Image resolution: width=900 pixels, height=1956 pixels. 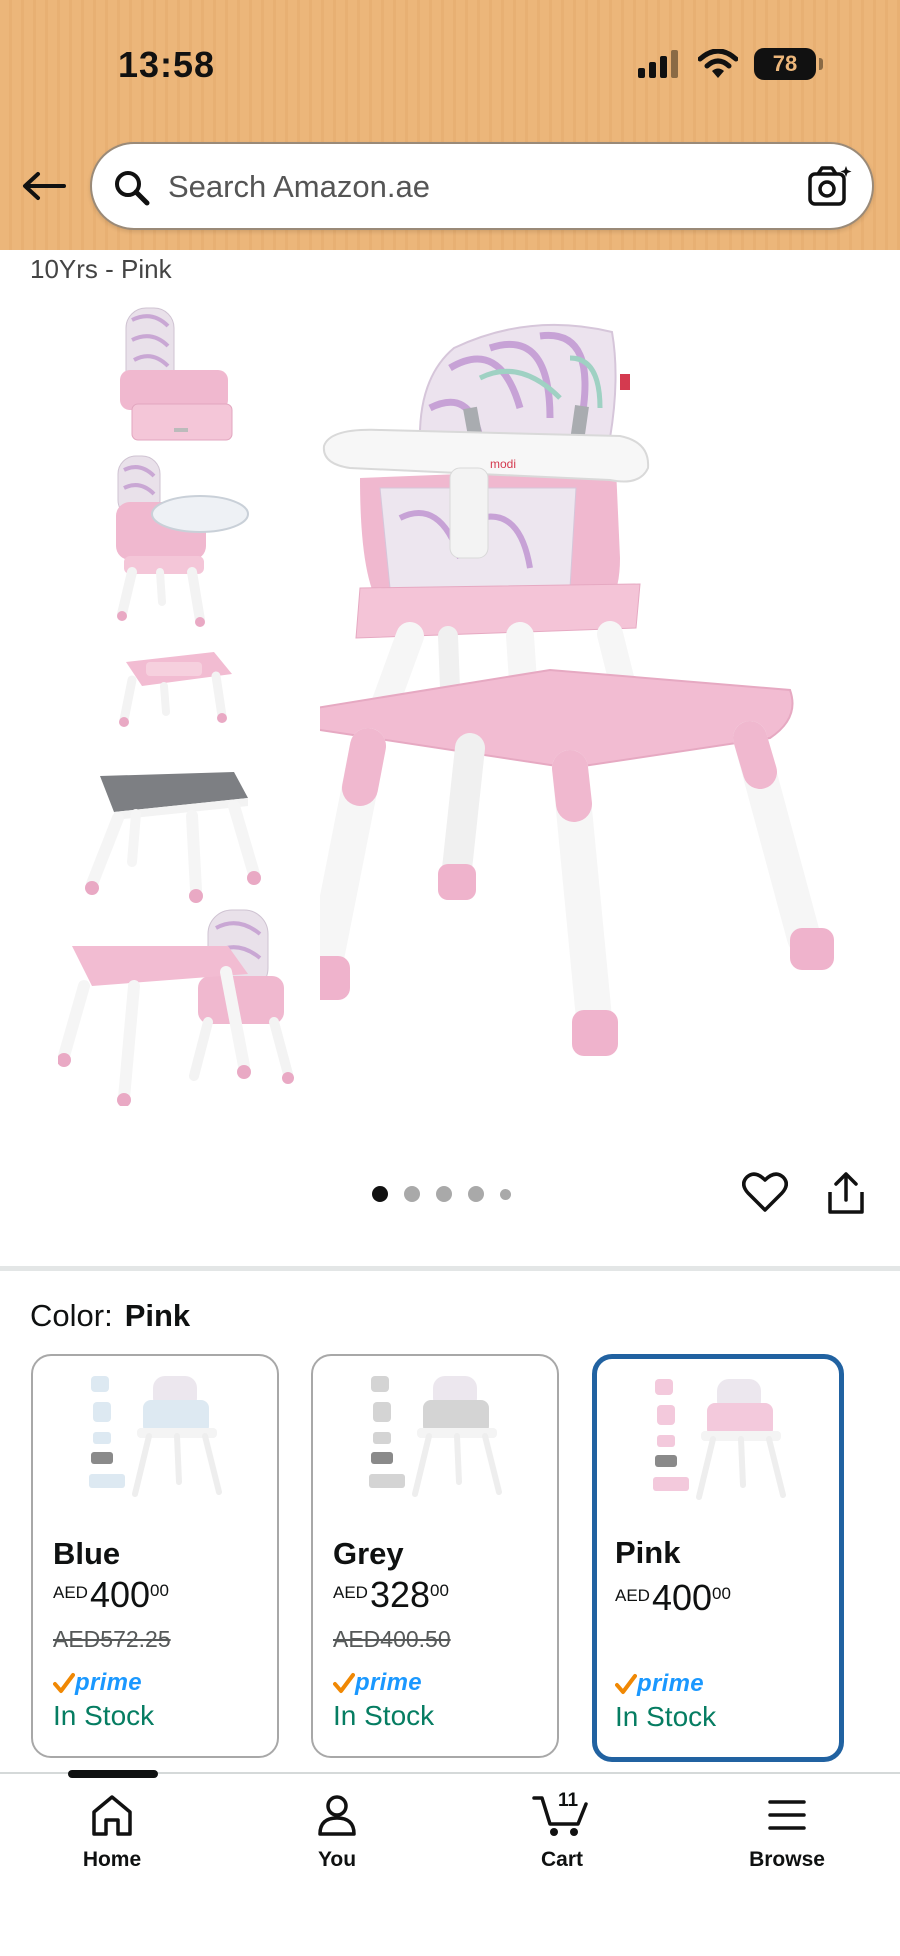 I want to click on color-option-list-price: AED572.25, so click(x=112, y=1639).